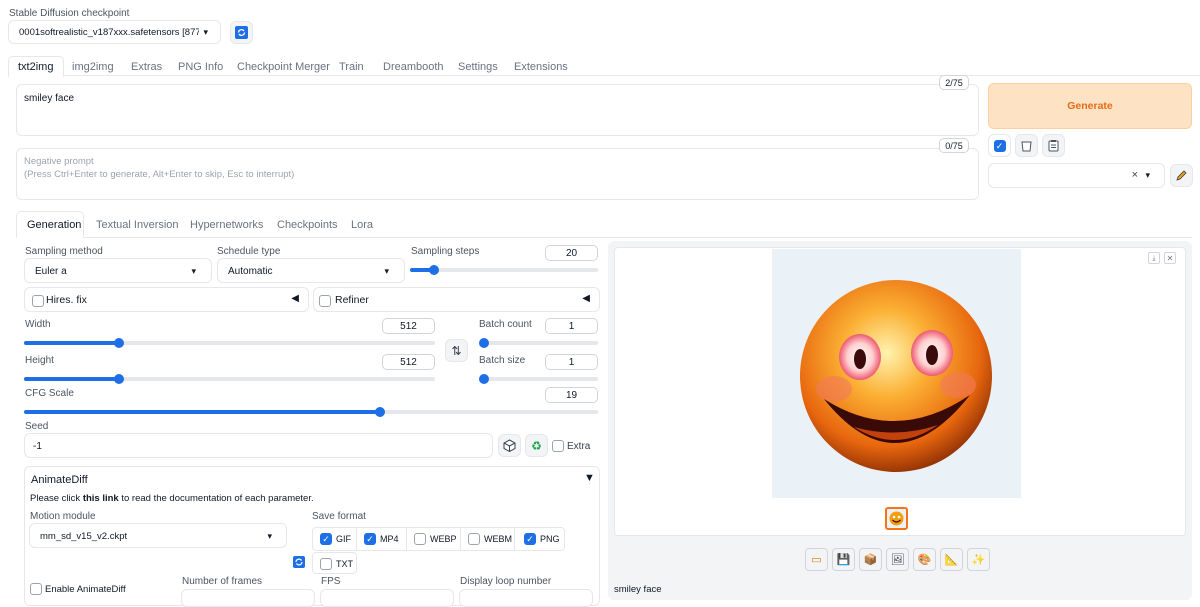 The width and height of the screenshot is (1200, 607). I want to click on tab-generation: Generation, so click(54, 225).